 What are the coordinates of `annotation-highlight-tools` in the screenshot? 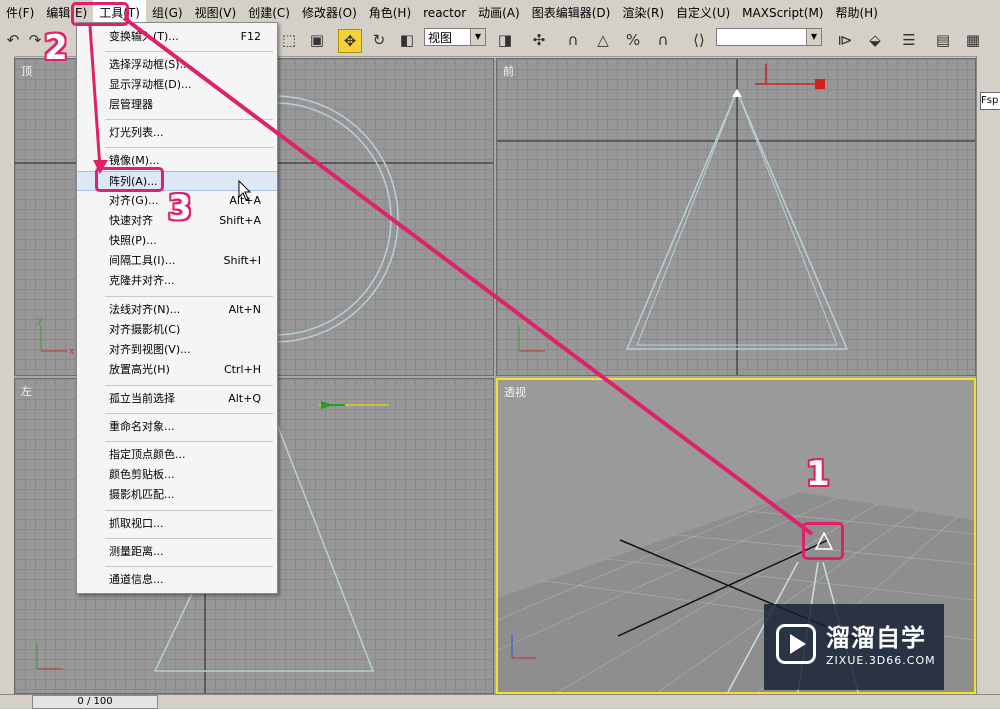 It's located at (100, 14).